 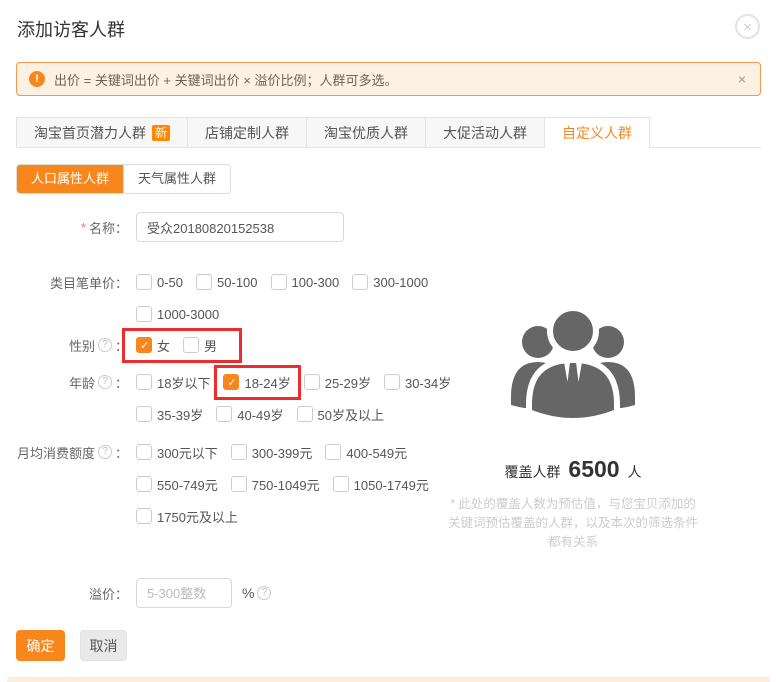 I want to click on checkbox-option-750-1049: 750-1049元, so click(x=275, y=484).